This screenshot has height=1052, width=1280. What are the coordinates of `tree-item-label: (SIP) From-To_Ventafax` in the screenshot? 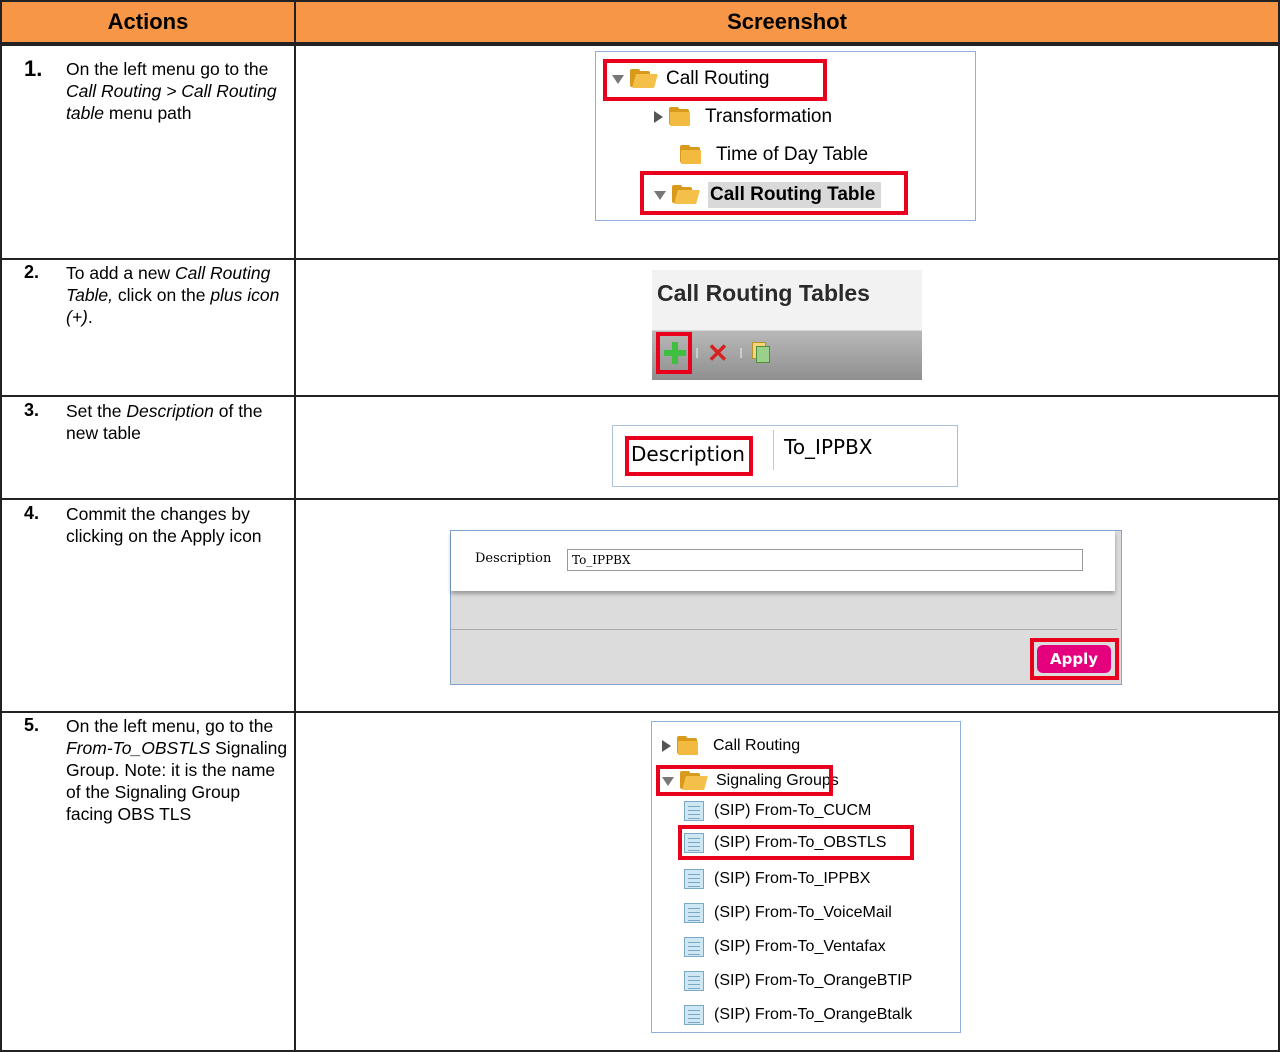 It's located at (800, 946).